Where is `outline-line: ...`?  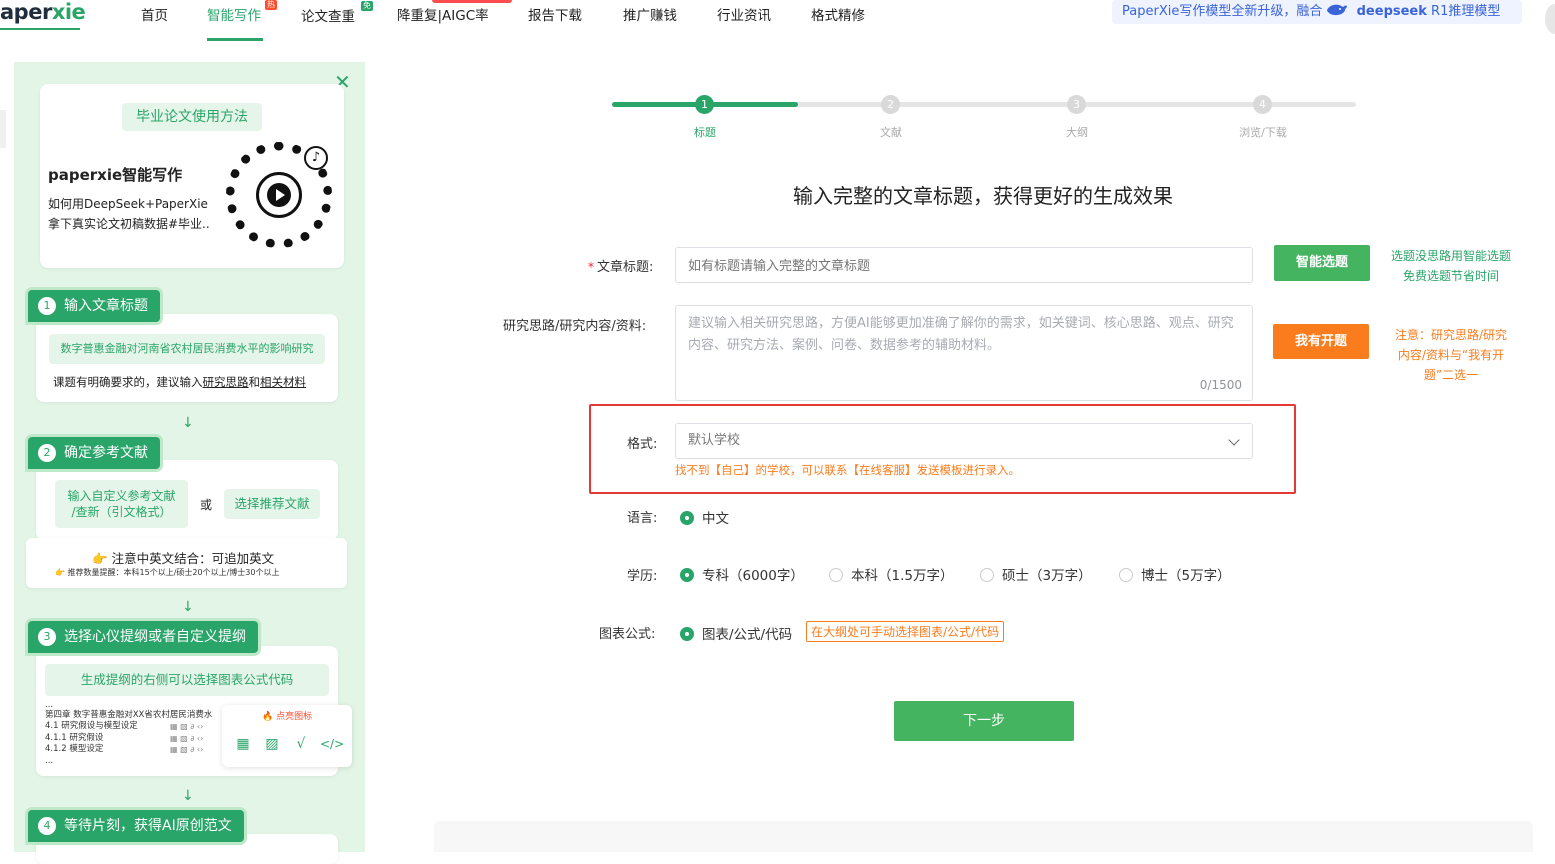
outline-line: ... is located at coordinates (49, 761).